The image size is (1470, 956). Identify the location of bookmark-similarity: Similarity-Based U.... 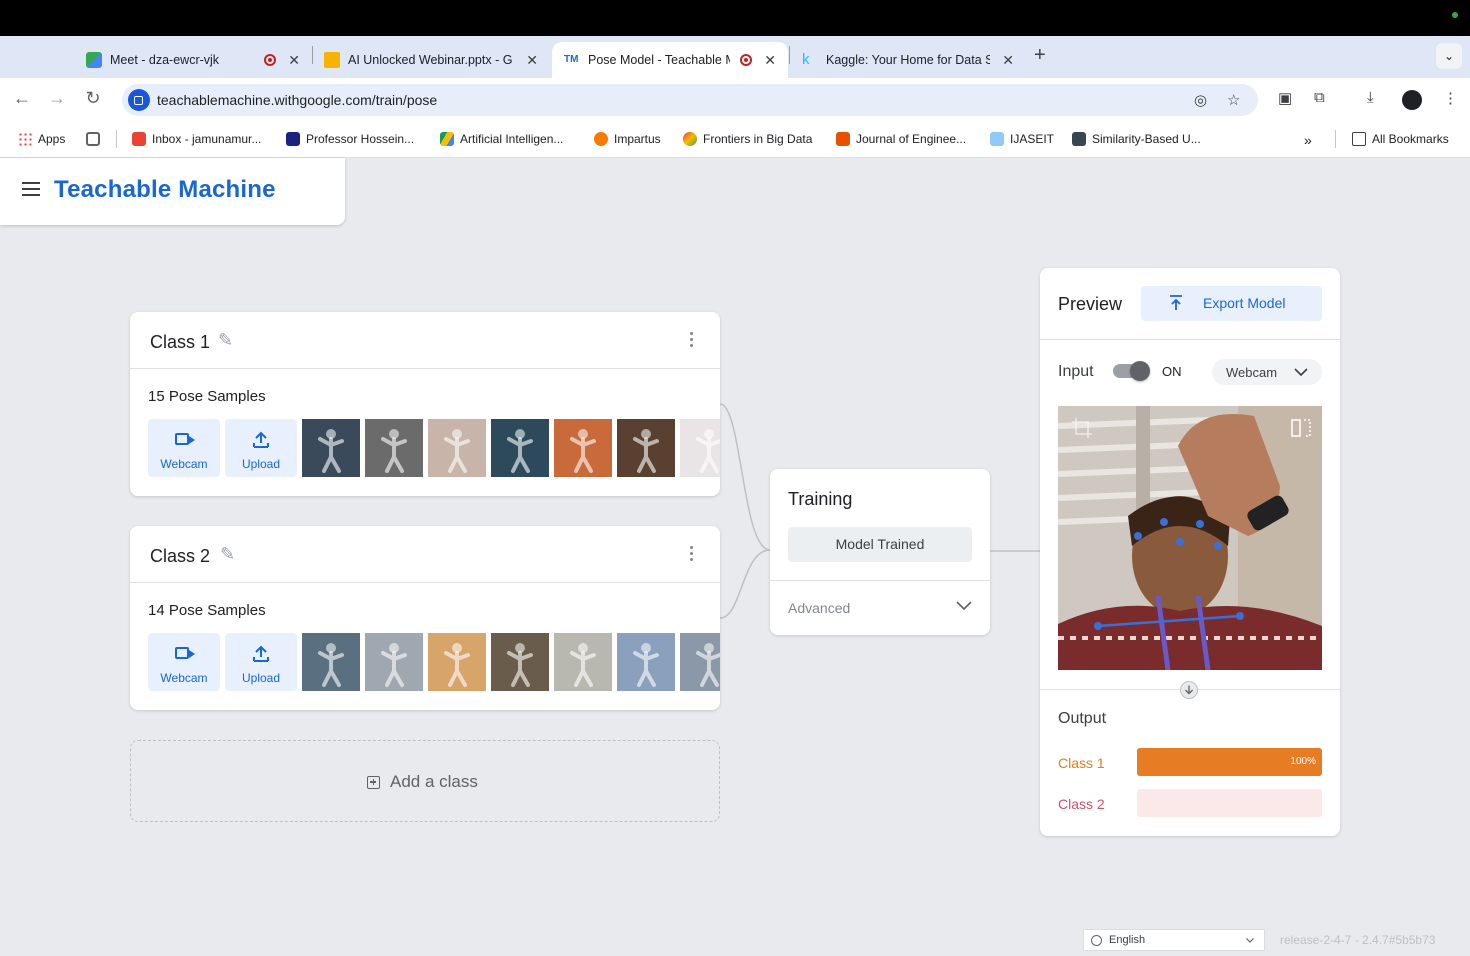
(1136, 139).